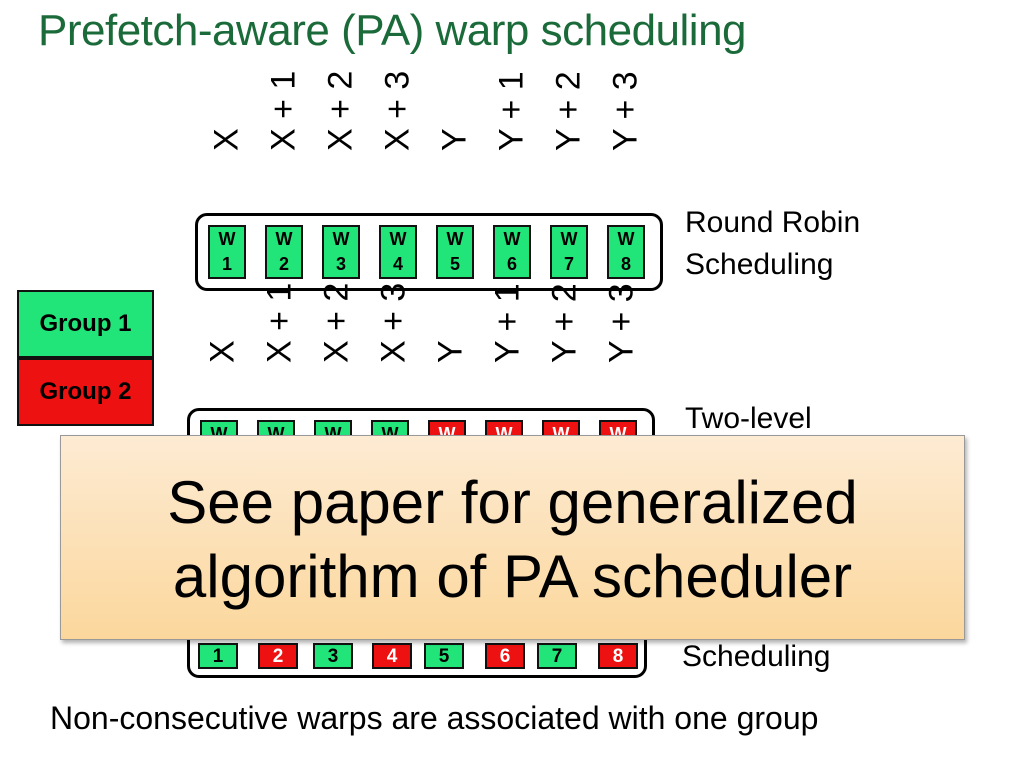 The image size is (1024, 768). Describe the element at coordinates (227, 252) in the screenshot. I see `warp-box: W1` at that location.